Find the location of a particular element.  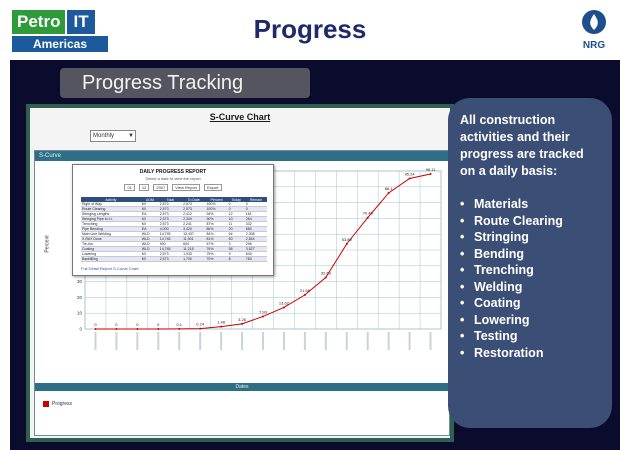

report-cell: 783 is located at coordinates (255, 259).